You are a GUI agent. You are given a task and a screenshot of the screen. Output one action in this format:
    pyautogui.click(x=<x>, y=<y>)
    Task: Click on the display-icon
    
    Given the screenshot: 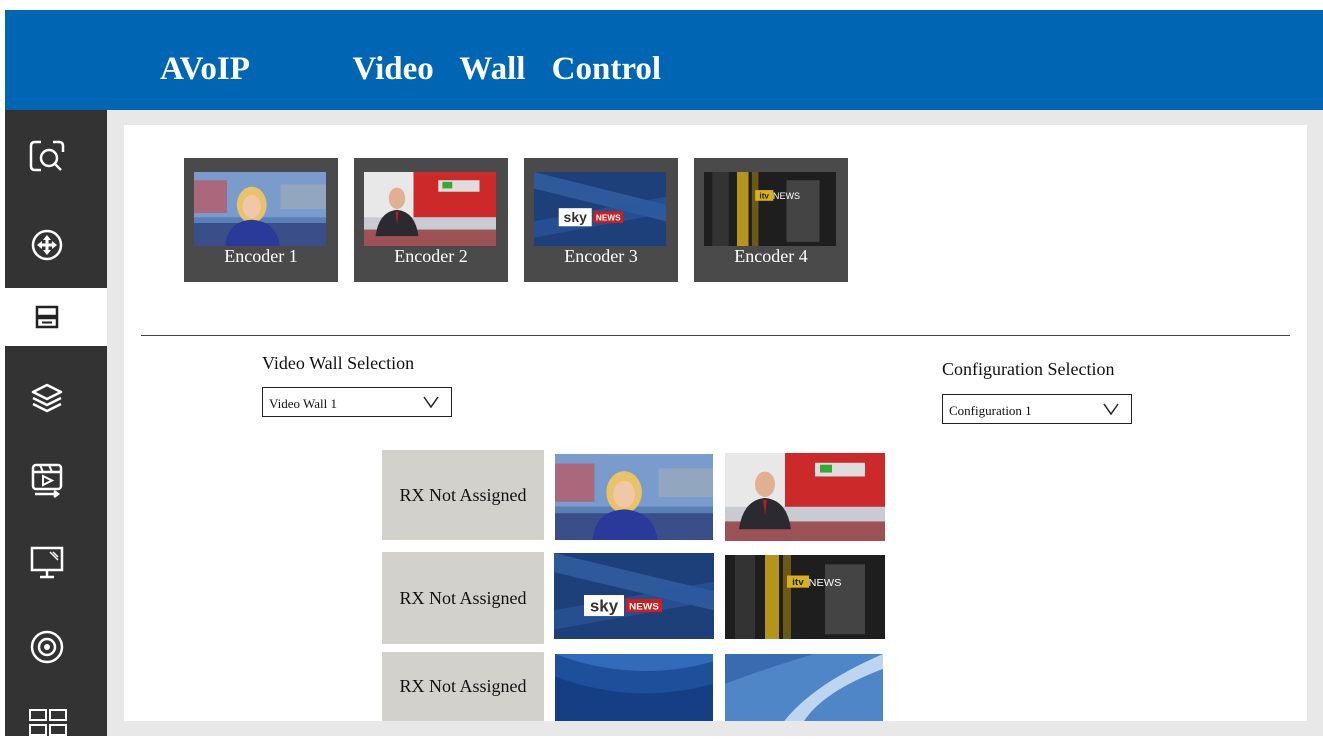 What is the action you would take?
    pyautogui.click(x=47, y=562)
    